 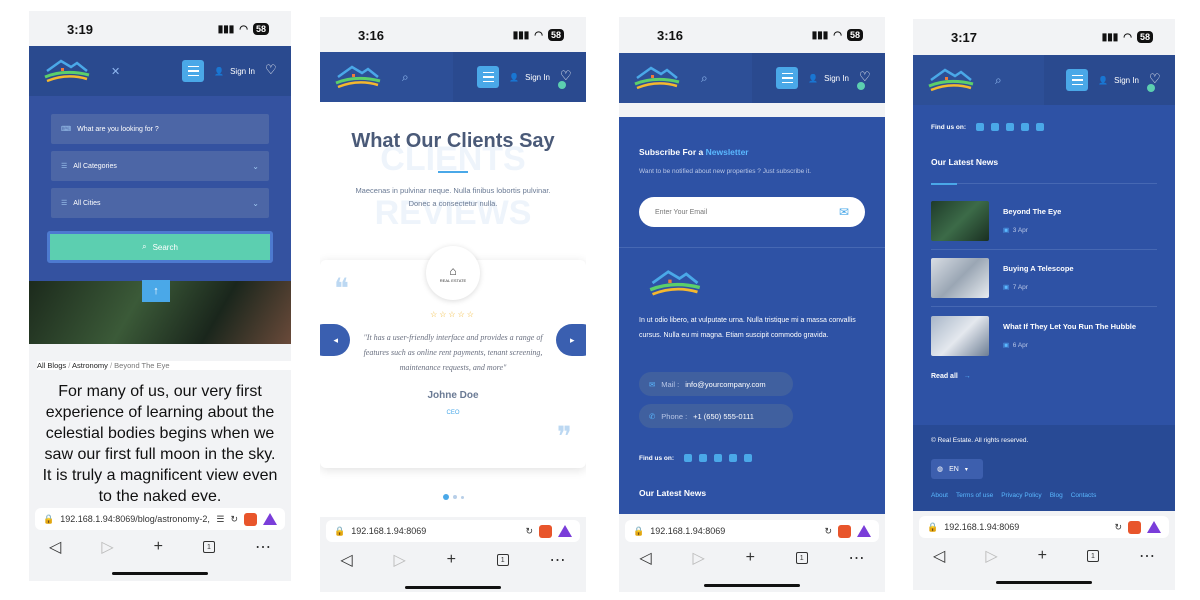 What do you see at coordinates (90, 365) in the screenshot?
I see `breadcrumb-item: Astronomy` at bounding box center [90, 365].